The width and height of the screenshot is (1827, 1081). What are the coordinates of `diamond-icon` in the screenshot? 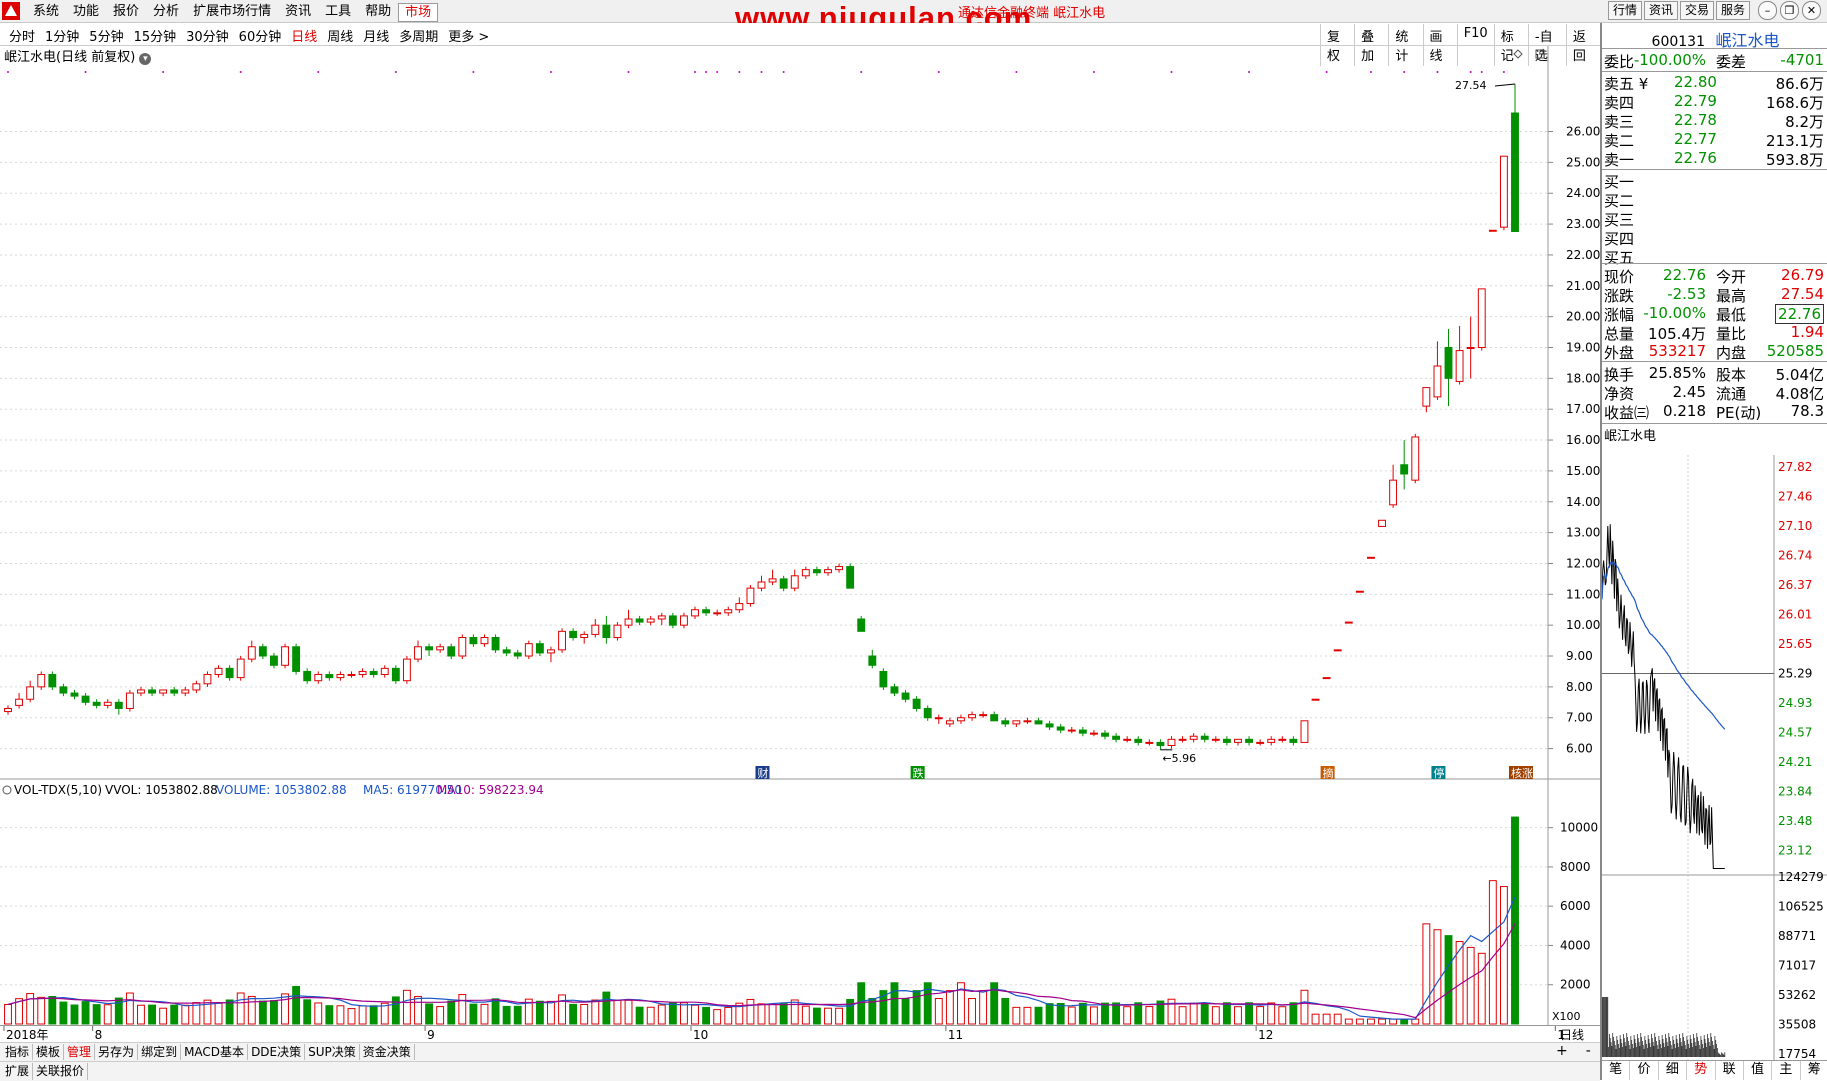 It's located at (1518, 54).